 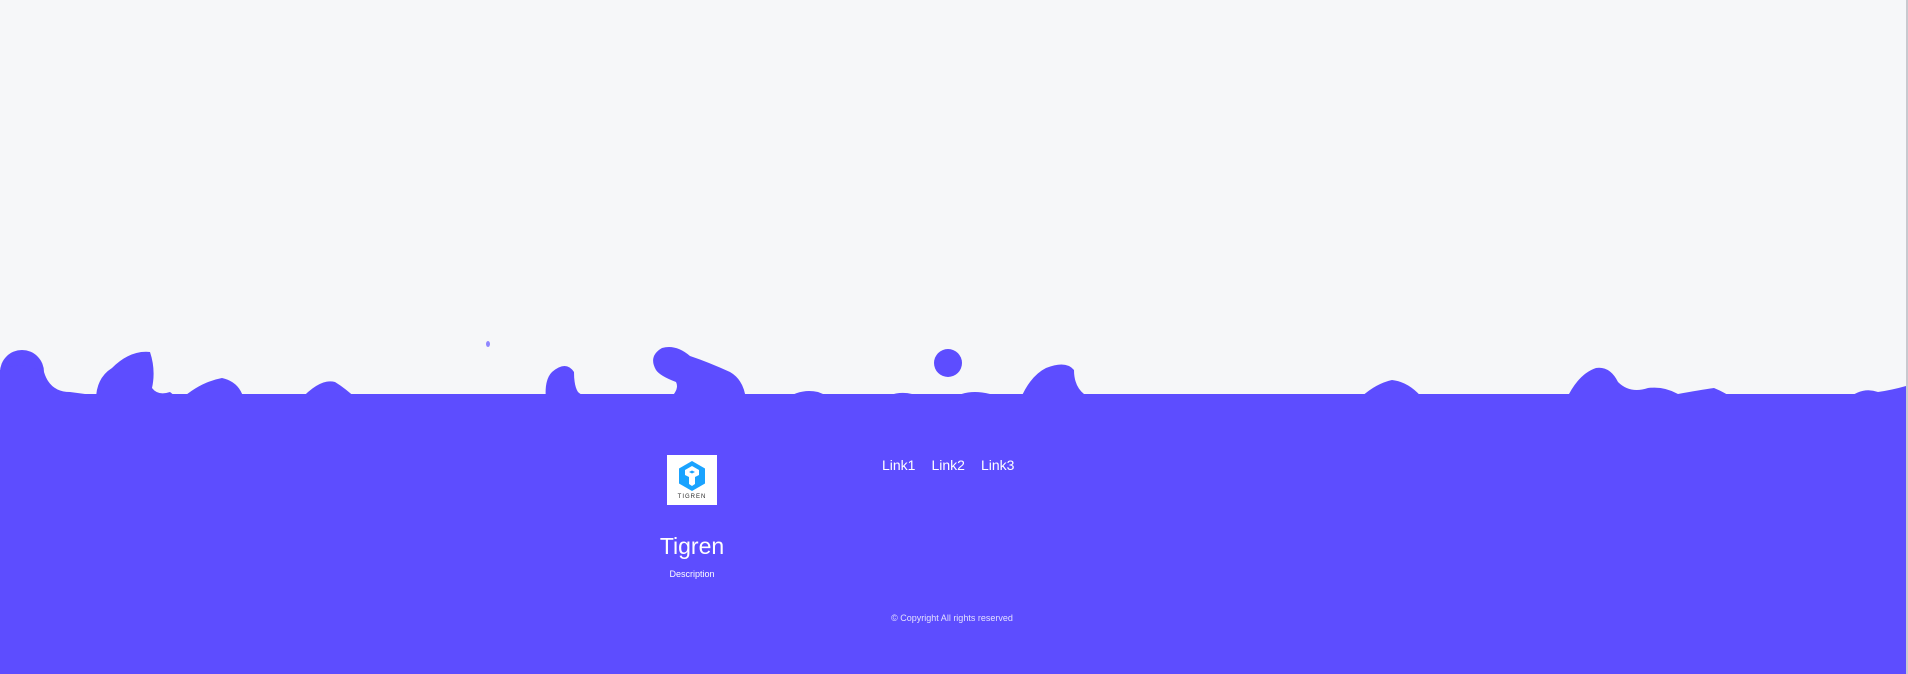 I want to click on footer-link-3: Link3, so click(x=997, y=465).